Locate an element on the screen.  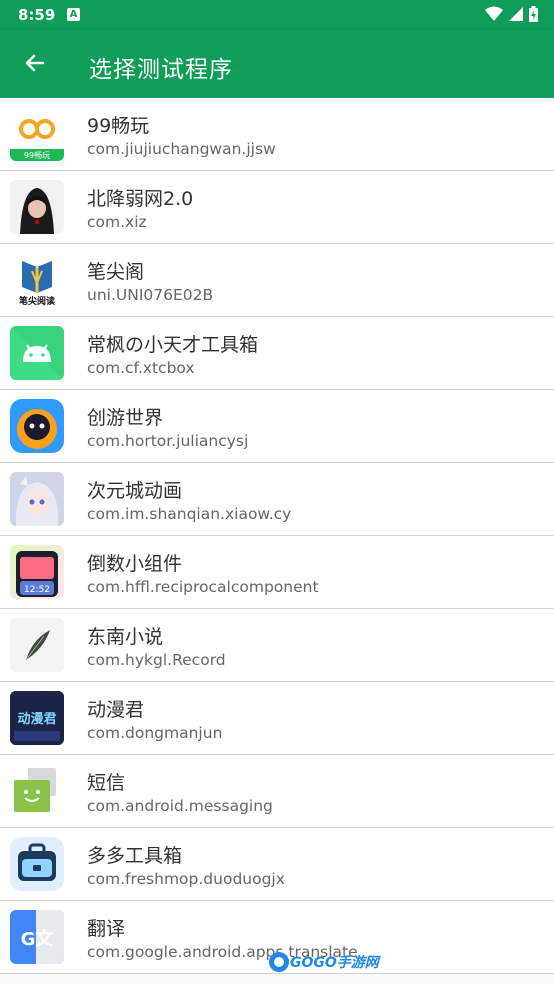
anime-girl-icon is located at coordinates (37, 499).